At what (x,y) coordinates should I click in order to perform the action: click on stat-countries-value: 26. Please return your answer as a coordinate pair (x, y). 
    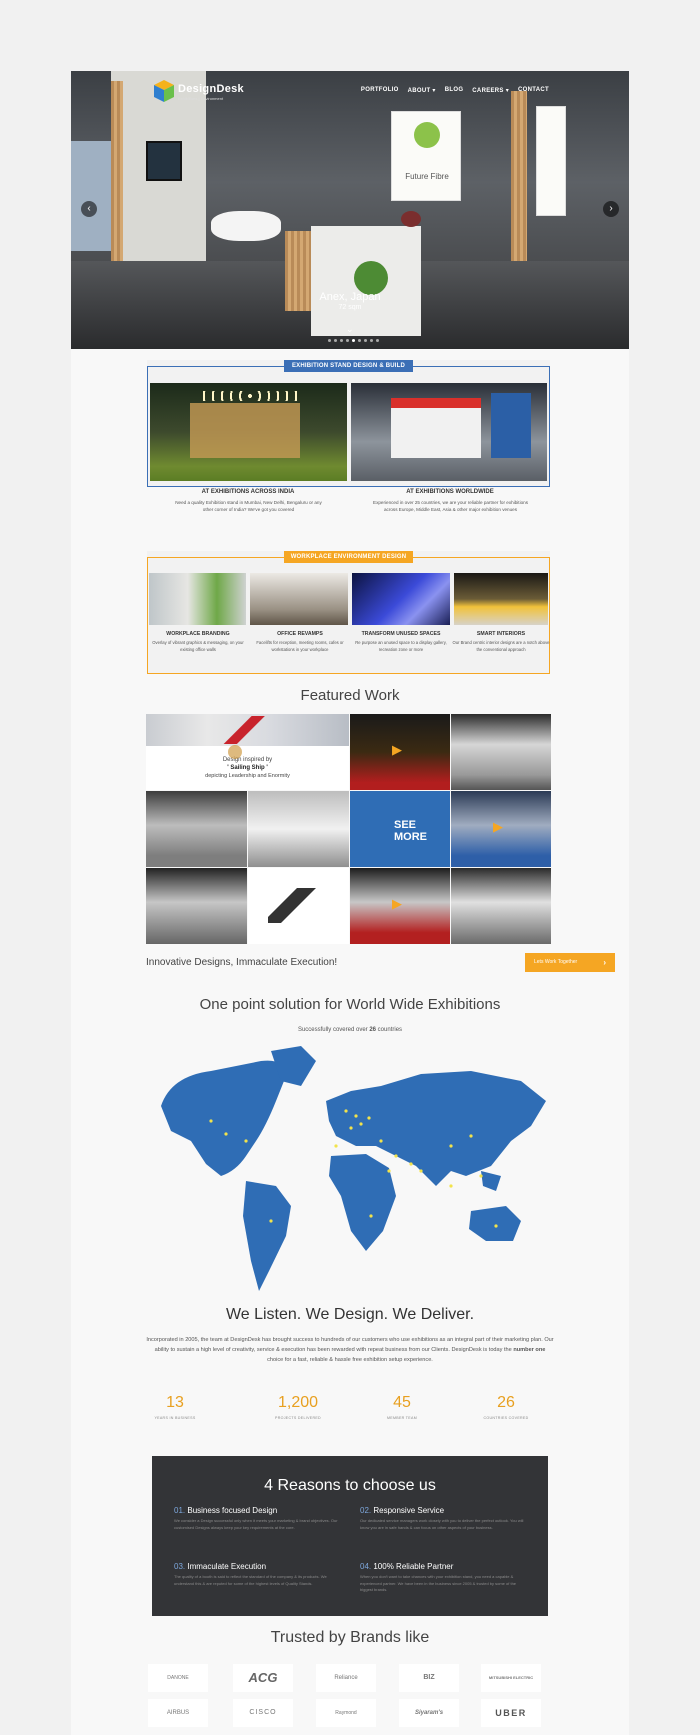
    Looking at the image, I should click on (506, 1402).